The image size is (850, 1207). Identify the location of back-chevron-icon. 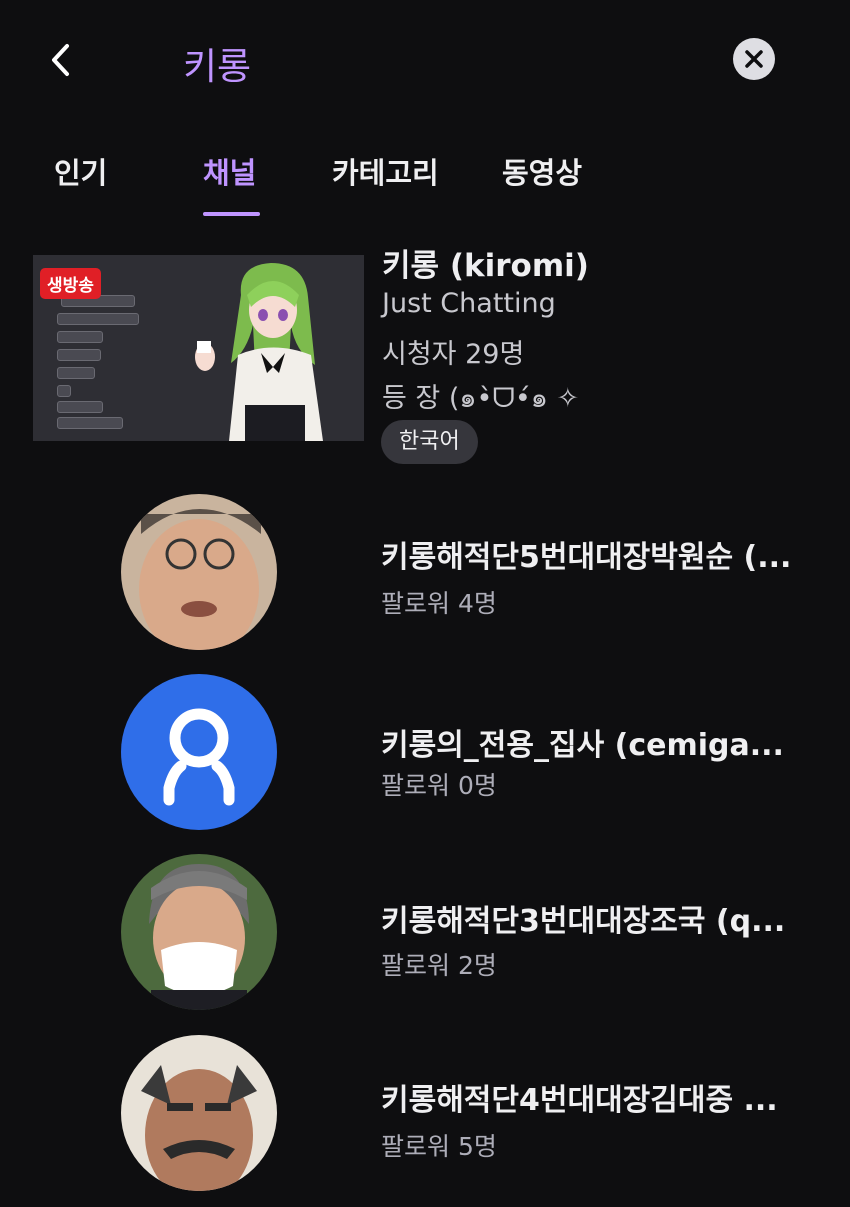
(60, 60).